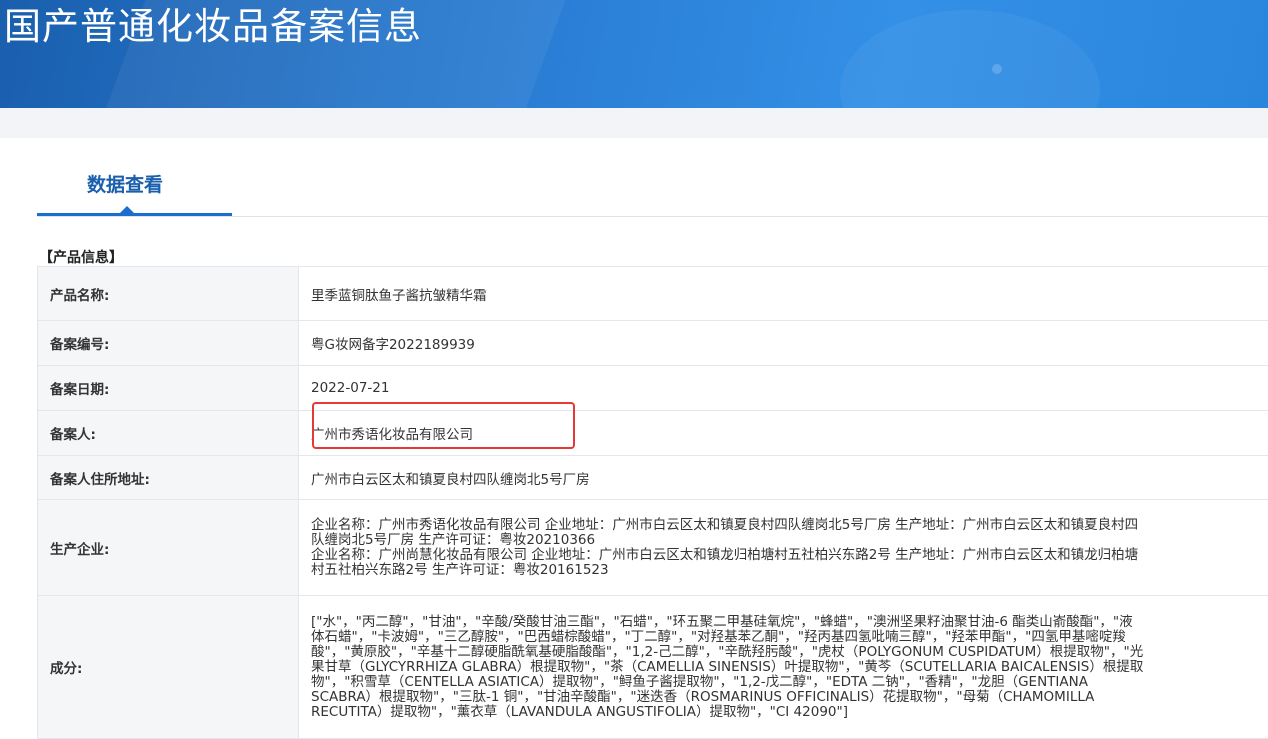 The image size is (1268, 739). I want to click on table-row: 备案人: 广州市秀语化妆品有限公司, so click(653, 433).